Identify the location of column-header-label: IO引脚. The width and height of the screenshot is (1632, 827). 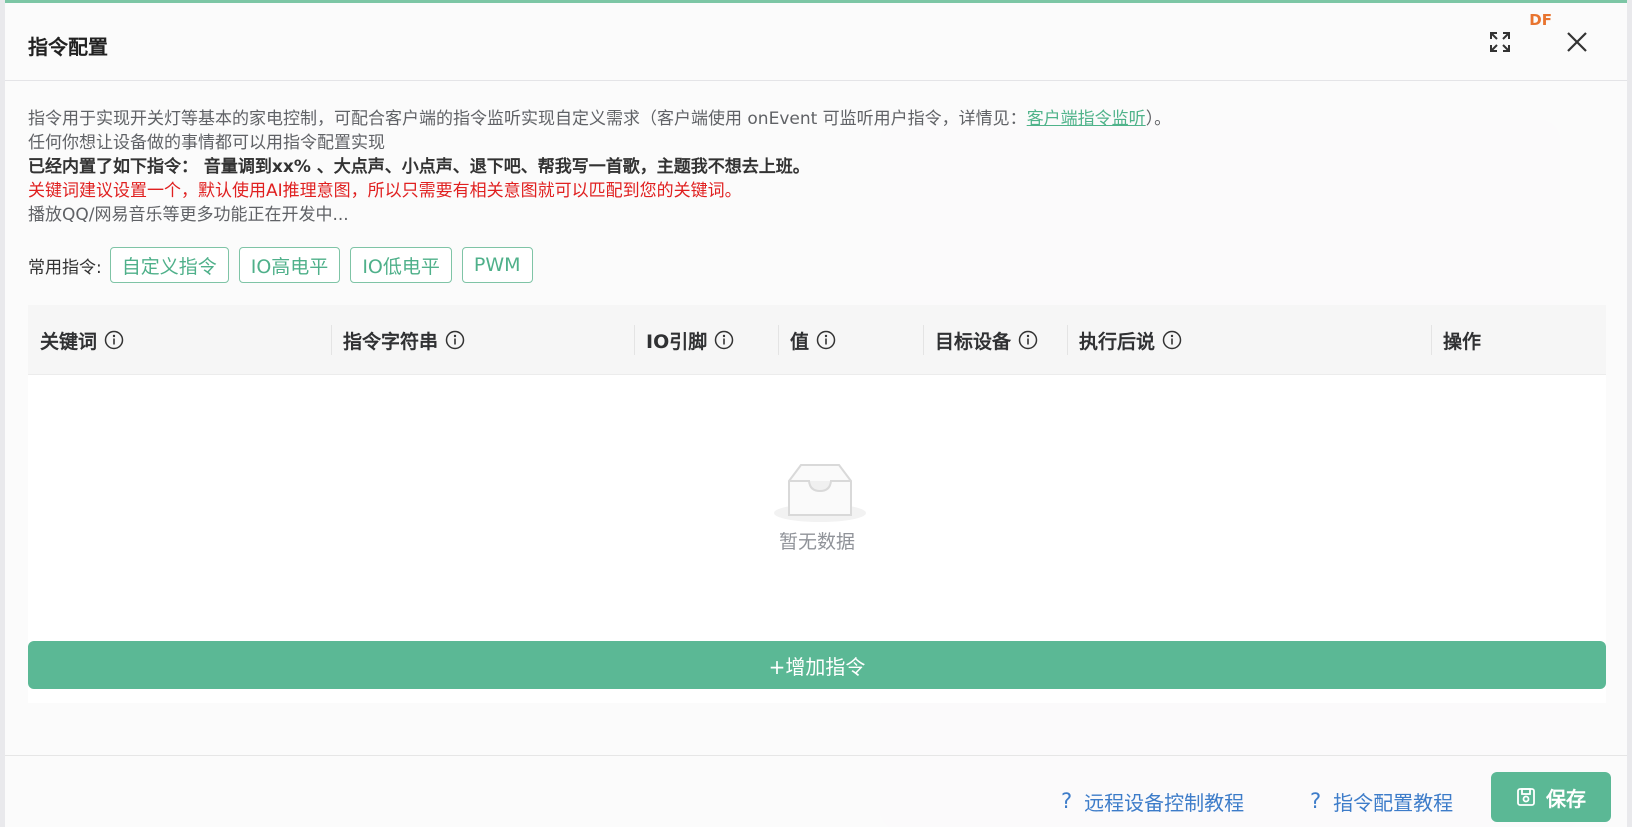
(677, 341).